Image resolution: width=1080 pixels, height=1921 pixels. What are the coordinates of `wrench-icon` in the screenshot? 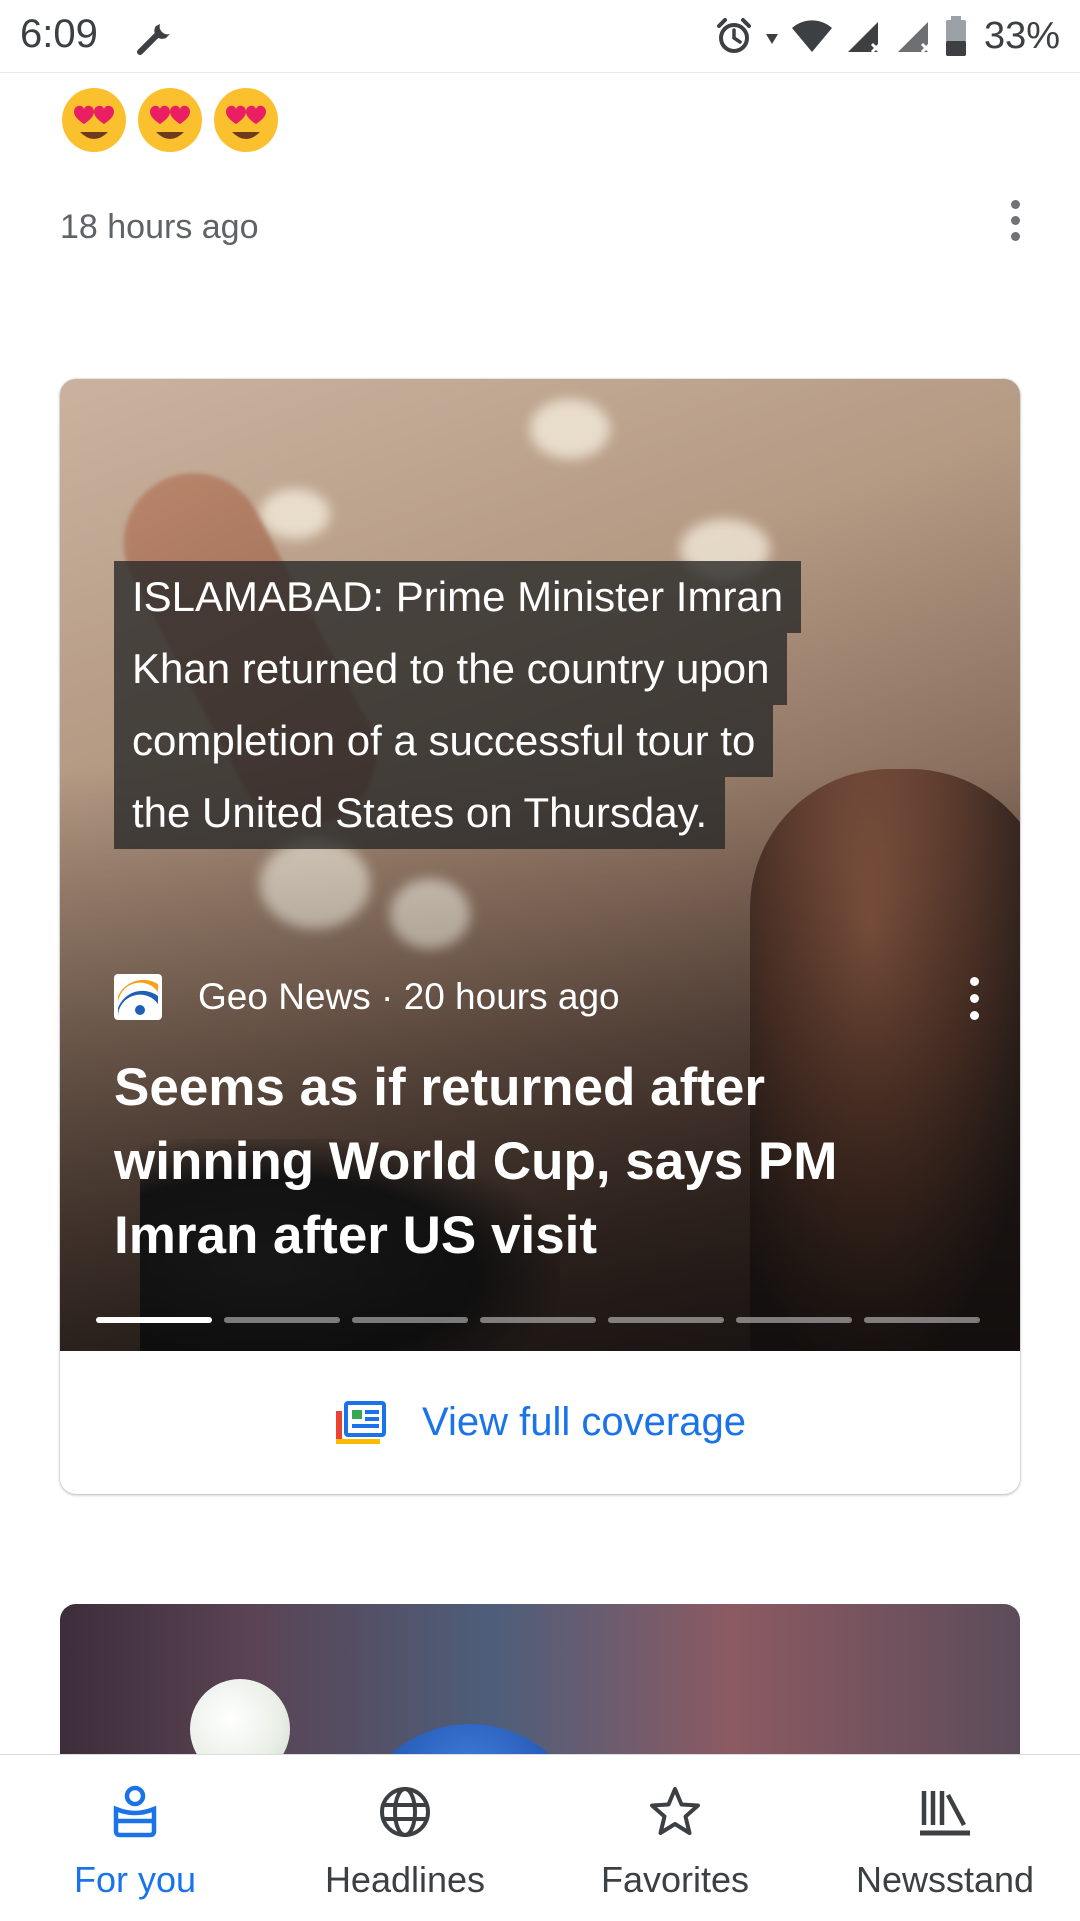 It's located at (153, 39).